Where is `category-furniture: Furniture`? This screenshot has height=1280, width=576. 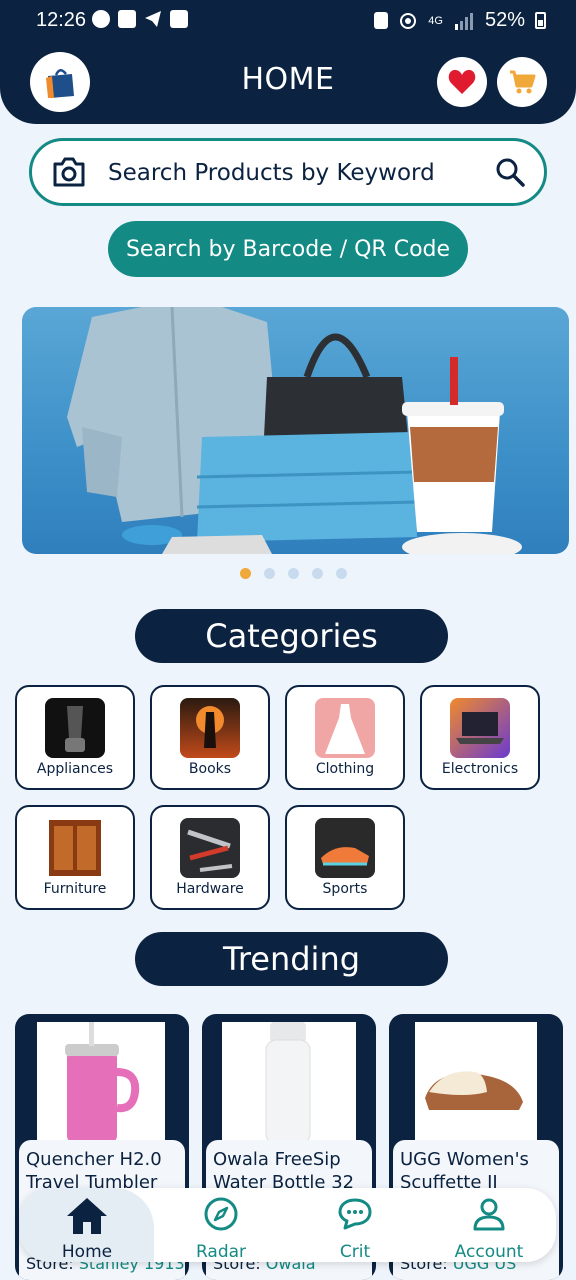
category-furniture: Furniture is located at coordinates (75, 857).